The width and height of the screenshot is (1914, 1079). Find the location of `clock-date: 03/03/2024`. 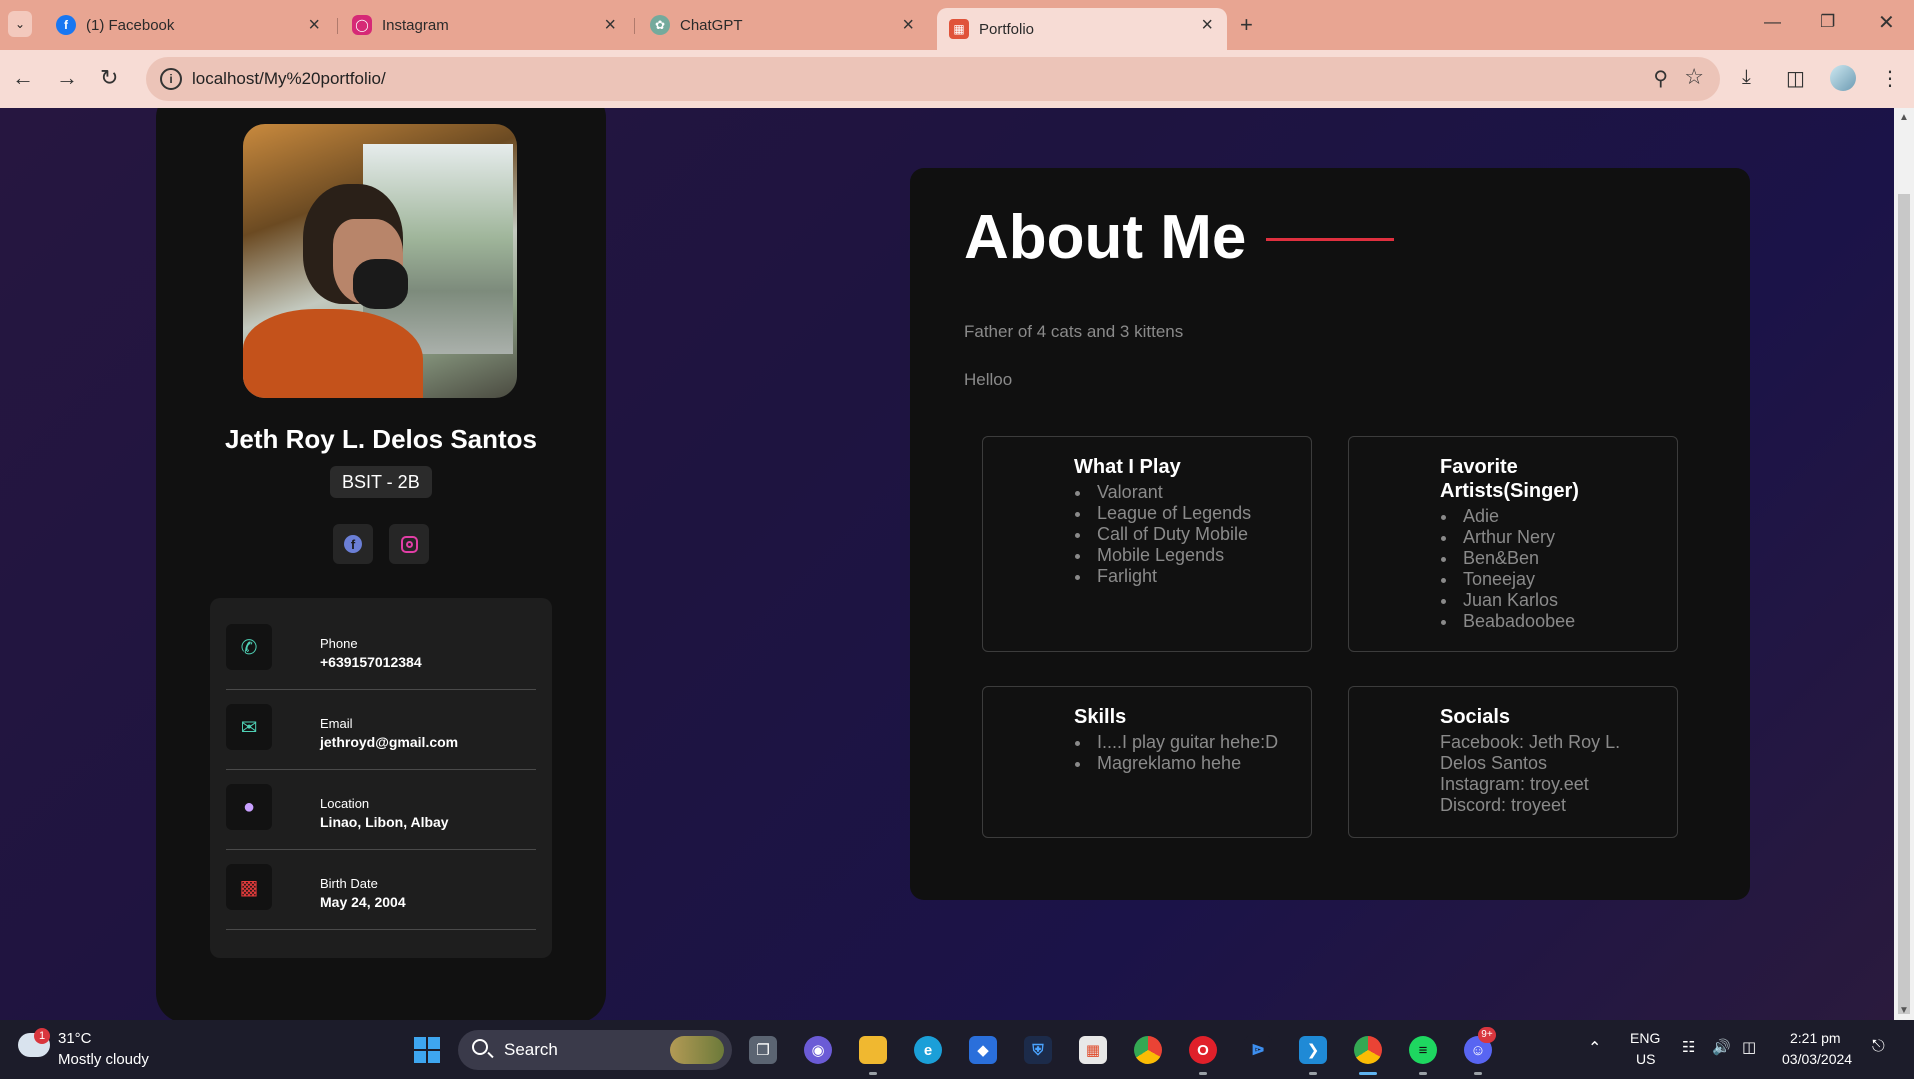

clock-date: 03/03/2024 is located at coordinates (1817, 1059).